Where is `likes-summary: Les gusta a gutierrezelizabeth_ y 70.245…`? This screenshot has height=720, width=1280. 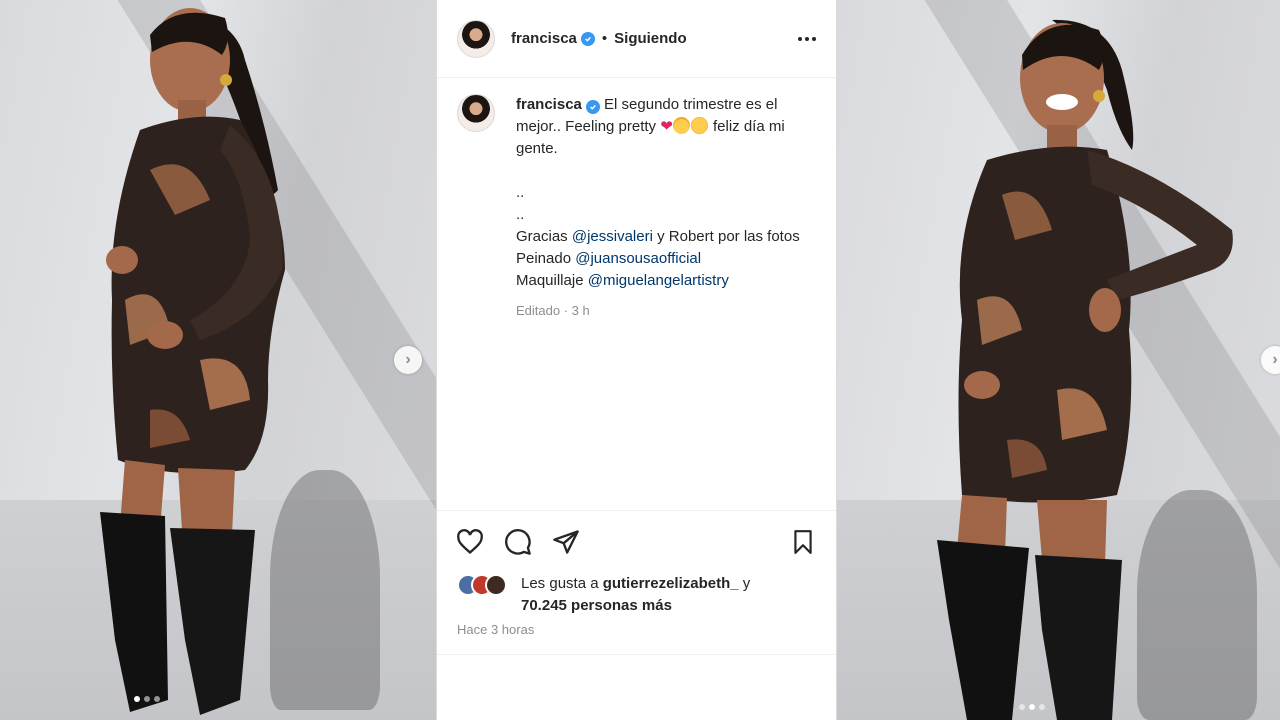
likes-summary: Les gusta a gutierrezelizabeth_ y 70.245… is located at coordinates (603, 595).